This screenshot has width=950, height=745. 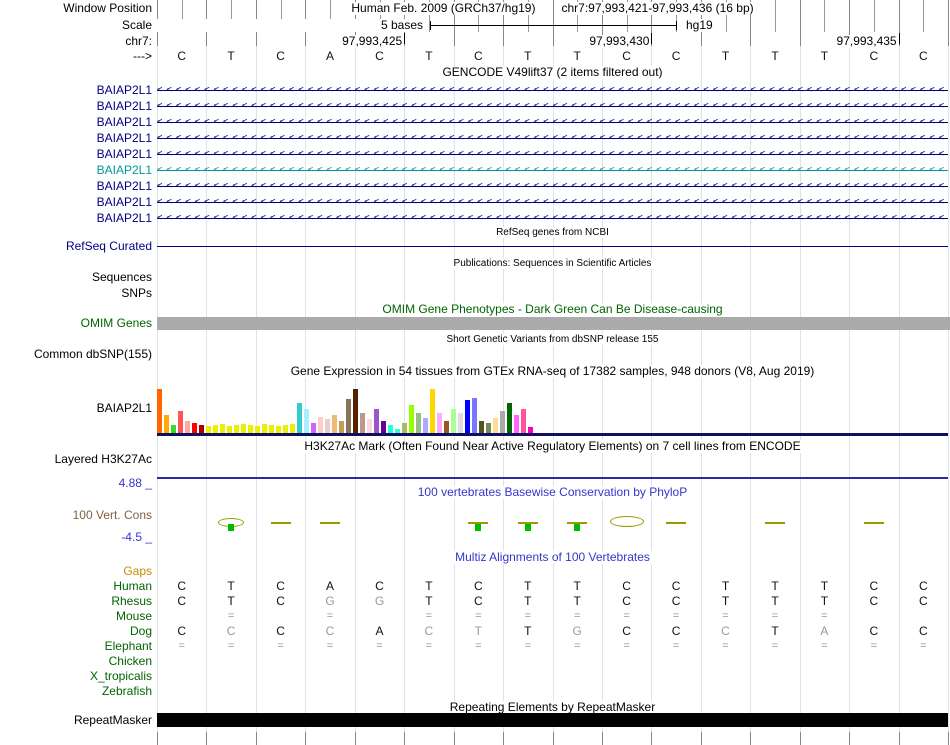 What do you see at coordinates (76, 676) in the screenshot?
I see `species-label-x_tropicalis: X_tropicalis` at bounding box center [76, 676].